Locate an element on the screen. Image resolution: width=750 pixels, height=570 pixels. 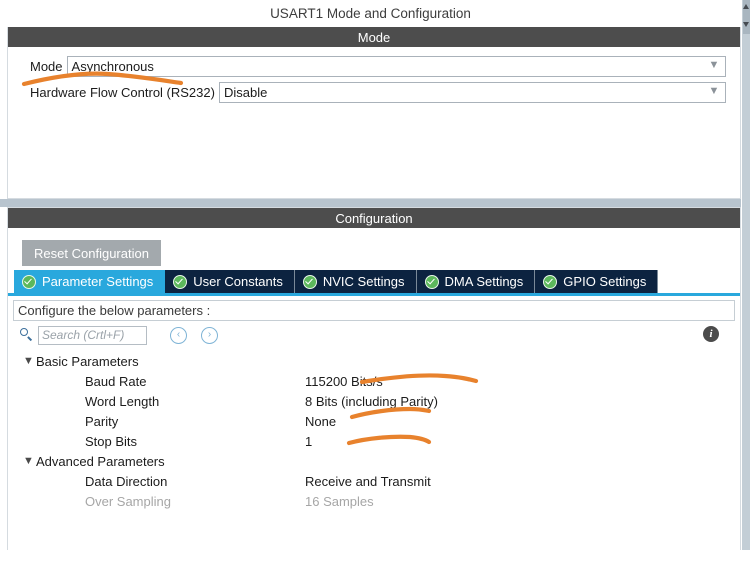
tab-user-constants: User Constants is located at coordinates (230, 281).